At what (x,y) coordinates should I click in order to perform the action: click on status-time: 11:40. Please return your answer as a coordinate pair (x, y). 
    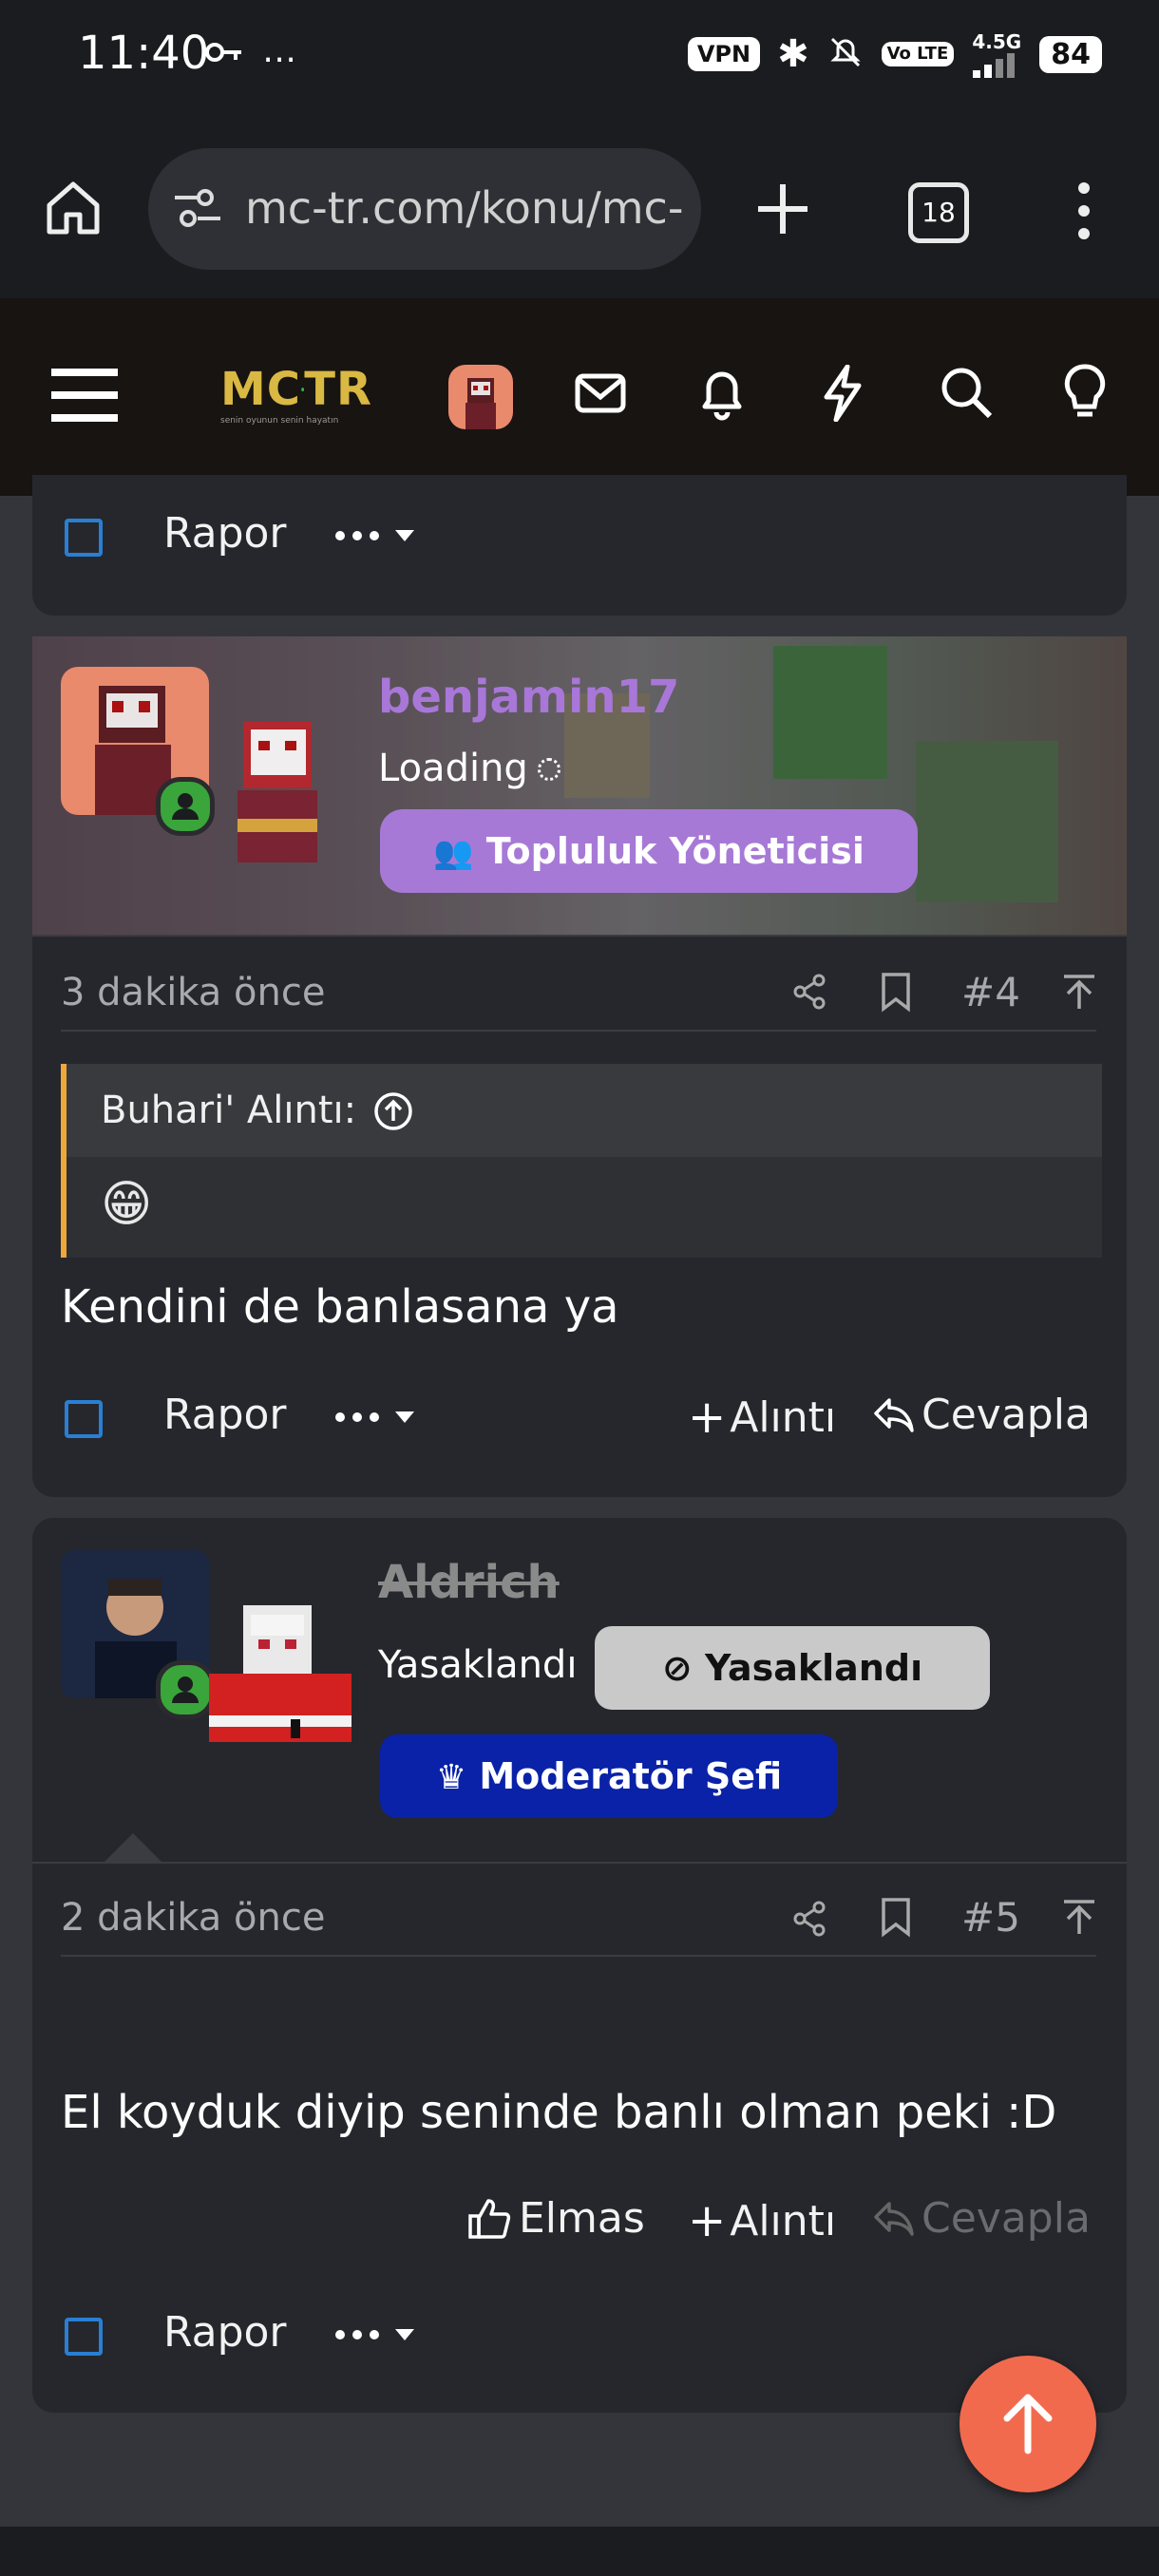
    Looking at the image, I should click on (144, 53).